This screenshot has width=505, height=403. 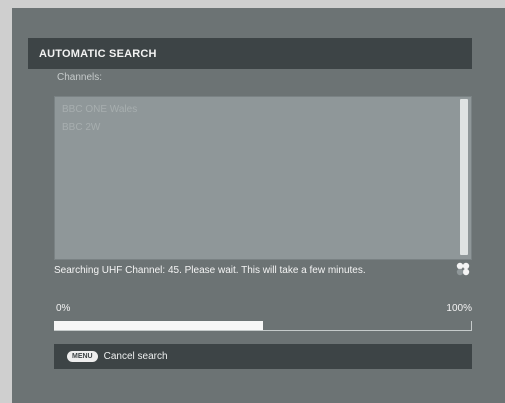 What do you see at coordinates (463, 269) in the screenshot?
I see `spinner-icon` at bounding box center [463, 269].